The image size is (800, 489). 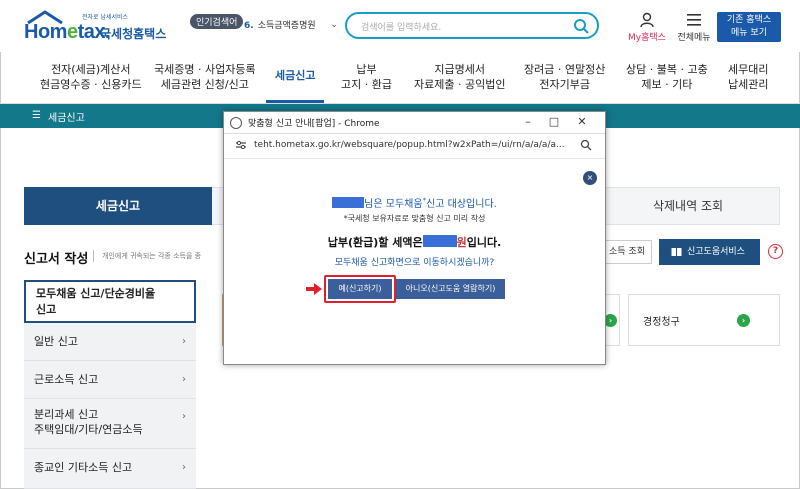 I want to click on old-hometax-menu-button: 기존 홈택스 메뉴 보기, so click(x=749, y=27).